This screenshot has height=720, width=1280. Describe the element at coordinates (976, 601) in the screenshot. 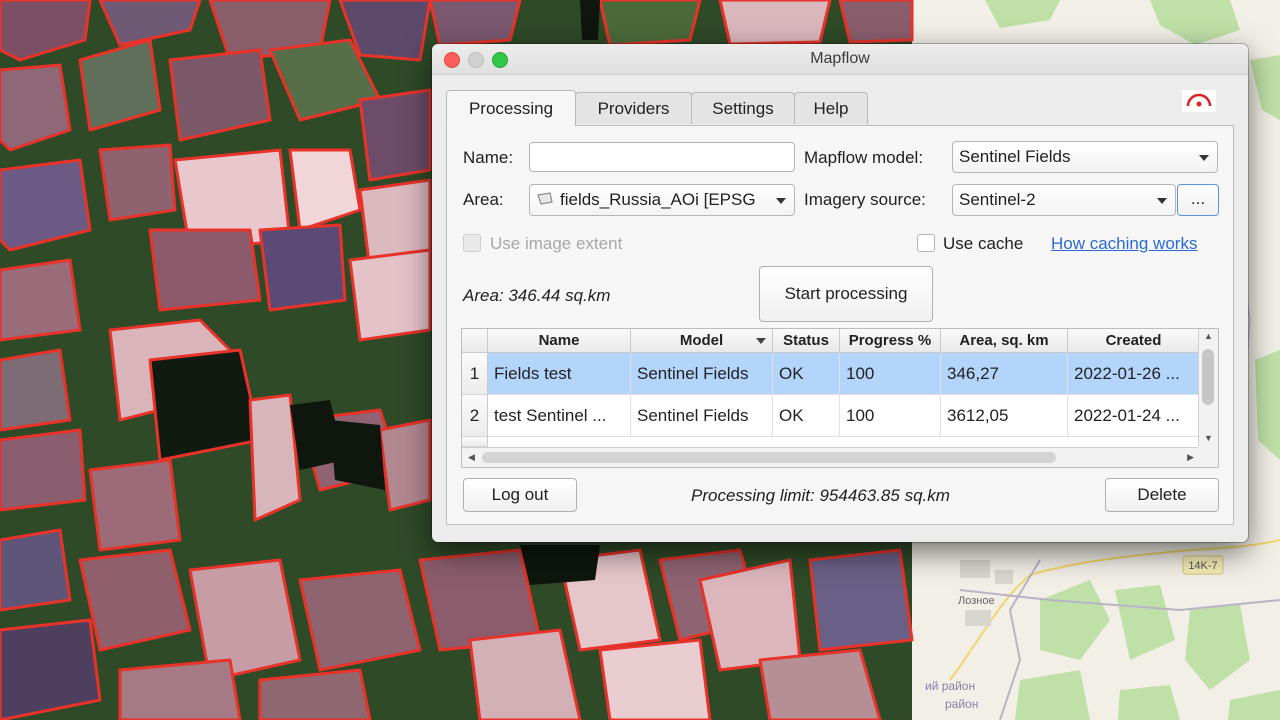

I see `village-label: Лозное` at that location.